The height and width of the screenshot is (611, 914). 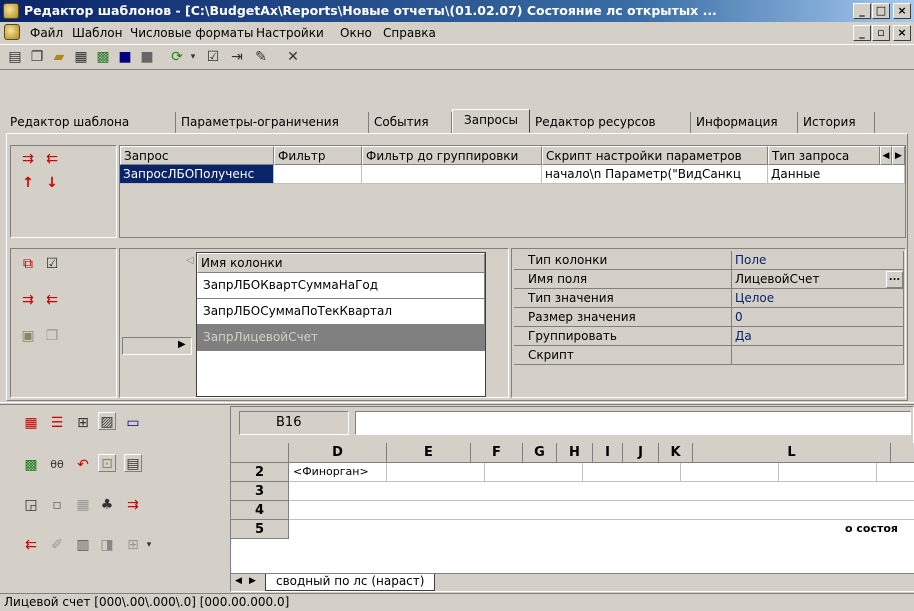 What do you see at coordinates (83, 465) in the screenshot?
I see `undo-icon: ↶` at bounding box center [83, 465].